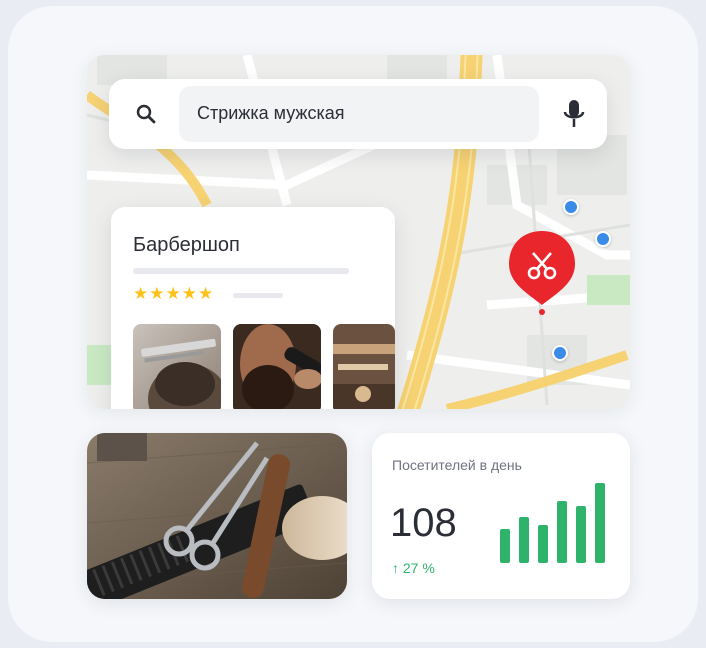  I want to click on business-card: Барбершоп ★★★★★, so click(253, 308).